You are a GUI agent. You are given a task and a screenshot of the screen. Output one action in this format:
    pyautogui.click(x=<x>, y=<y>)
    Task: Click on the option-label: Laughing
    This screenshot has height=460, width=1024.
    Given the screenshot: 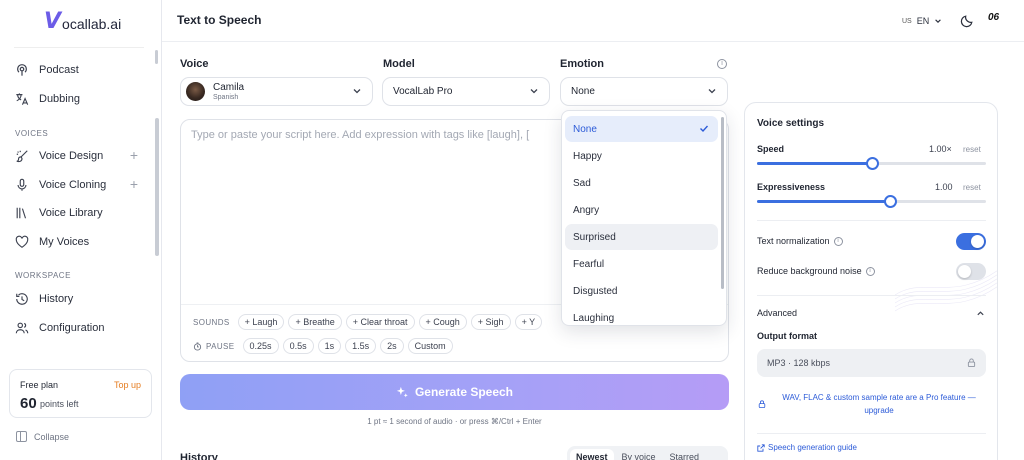 What is the action you would take?
    pyautogui.click(x=594, y=318)
    